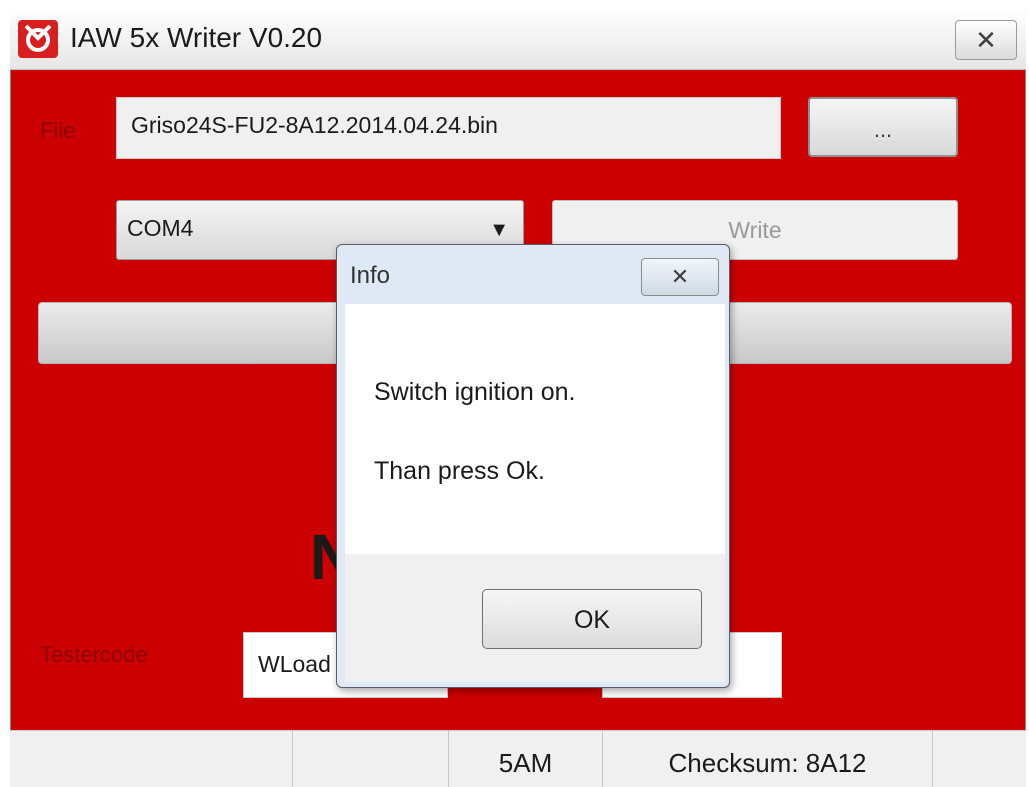  Describe the element at coordinates (294, 664) in the screenshot. I see `testercode-value: WLoad` at that location.